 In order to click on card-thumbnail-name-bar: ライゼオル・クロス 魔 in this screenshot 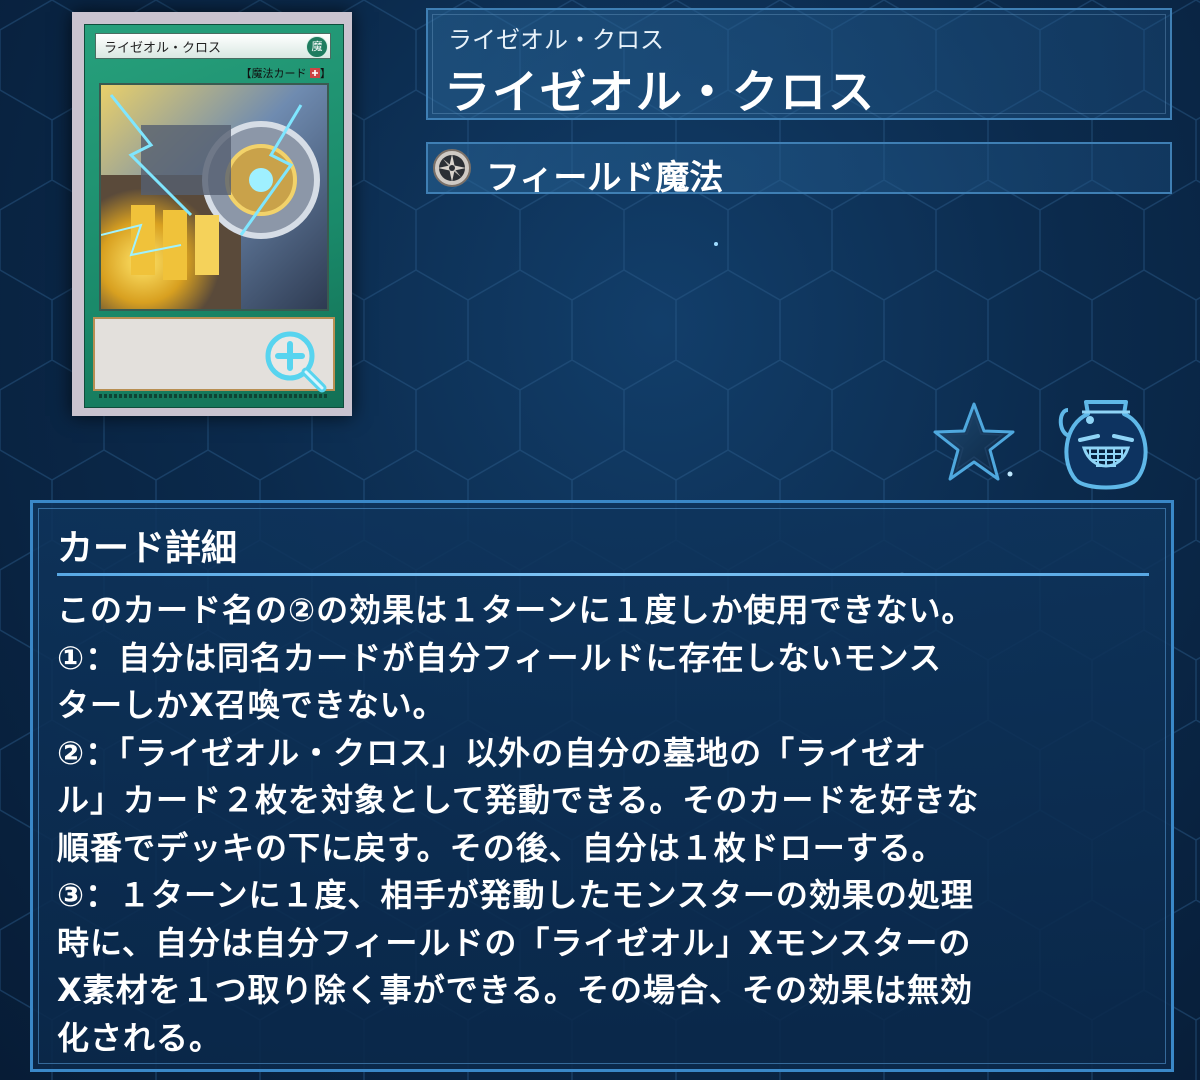, I will do `click(213, 46)`.